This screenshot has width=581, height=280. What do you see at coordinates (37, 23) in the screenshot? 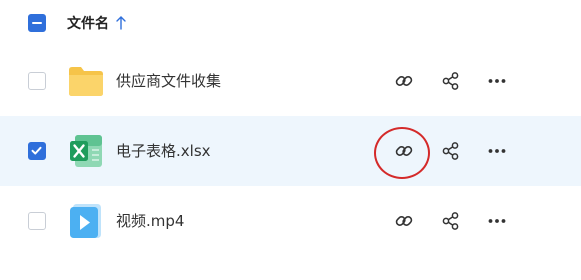
I see `select-all-checkbox` at bounding box center [37, 23].